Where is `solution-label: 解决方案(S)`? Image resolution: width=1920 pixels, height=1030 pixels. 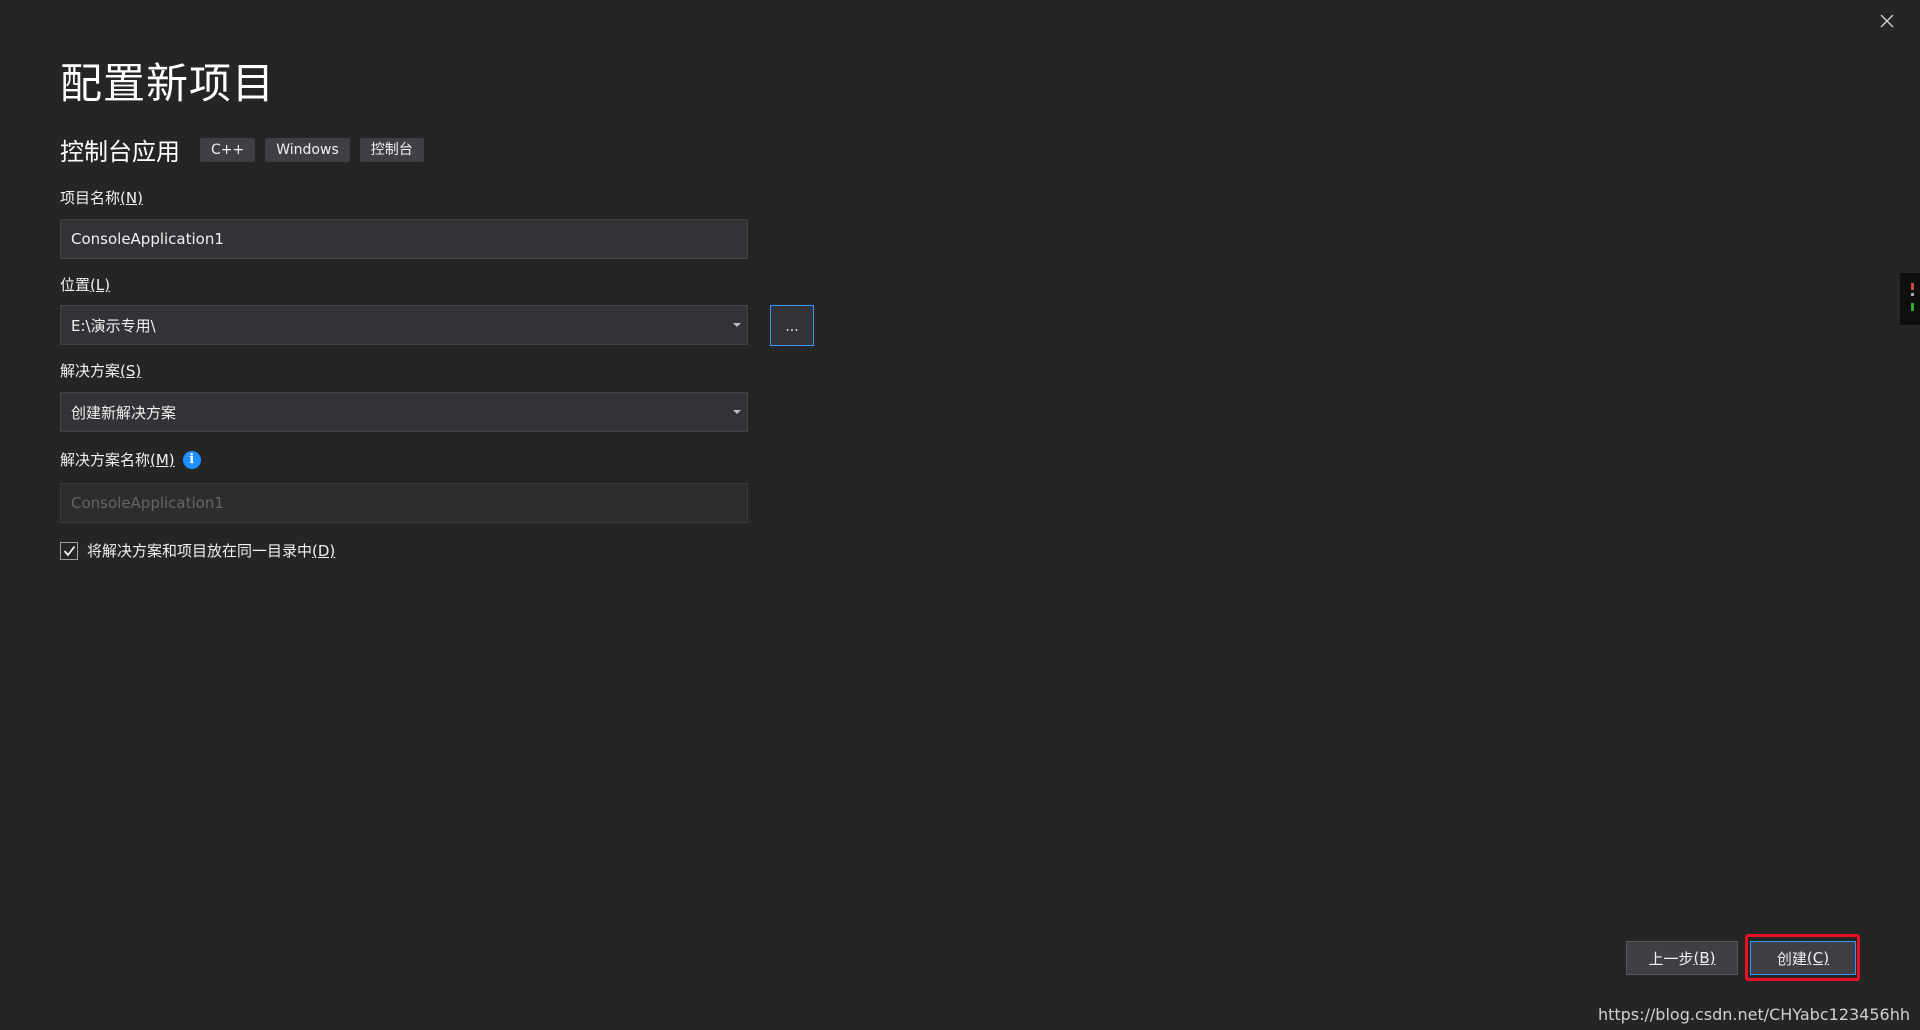 solution-label: 解决方案(S) is located at coordinates (101, 371).